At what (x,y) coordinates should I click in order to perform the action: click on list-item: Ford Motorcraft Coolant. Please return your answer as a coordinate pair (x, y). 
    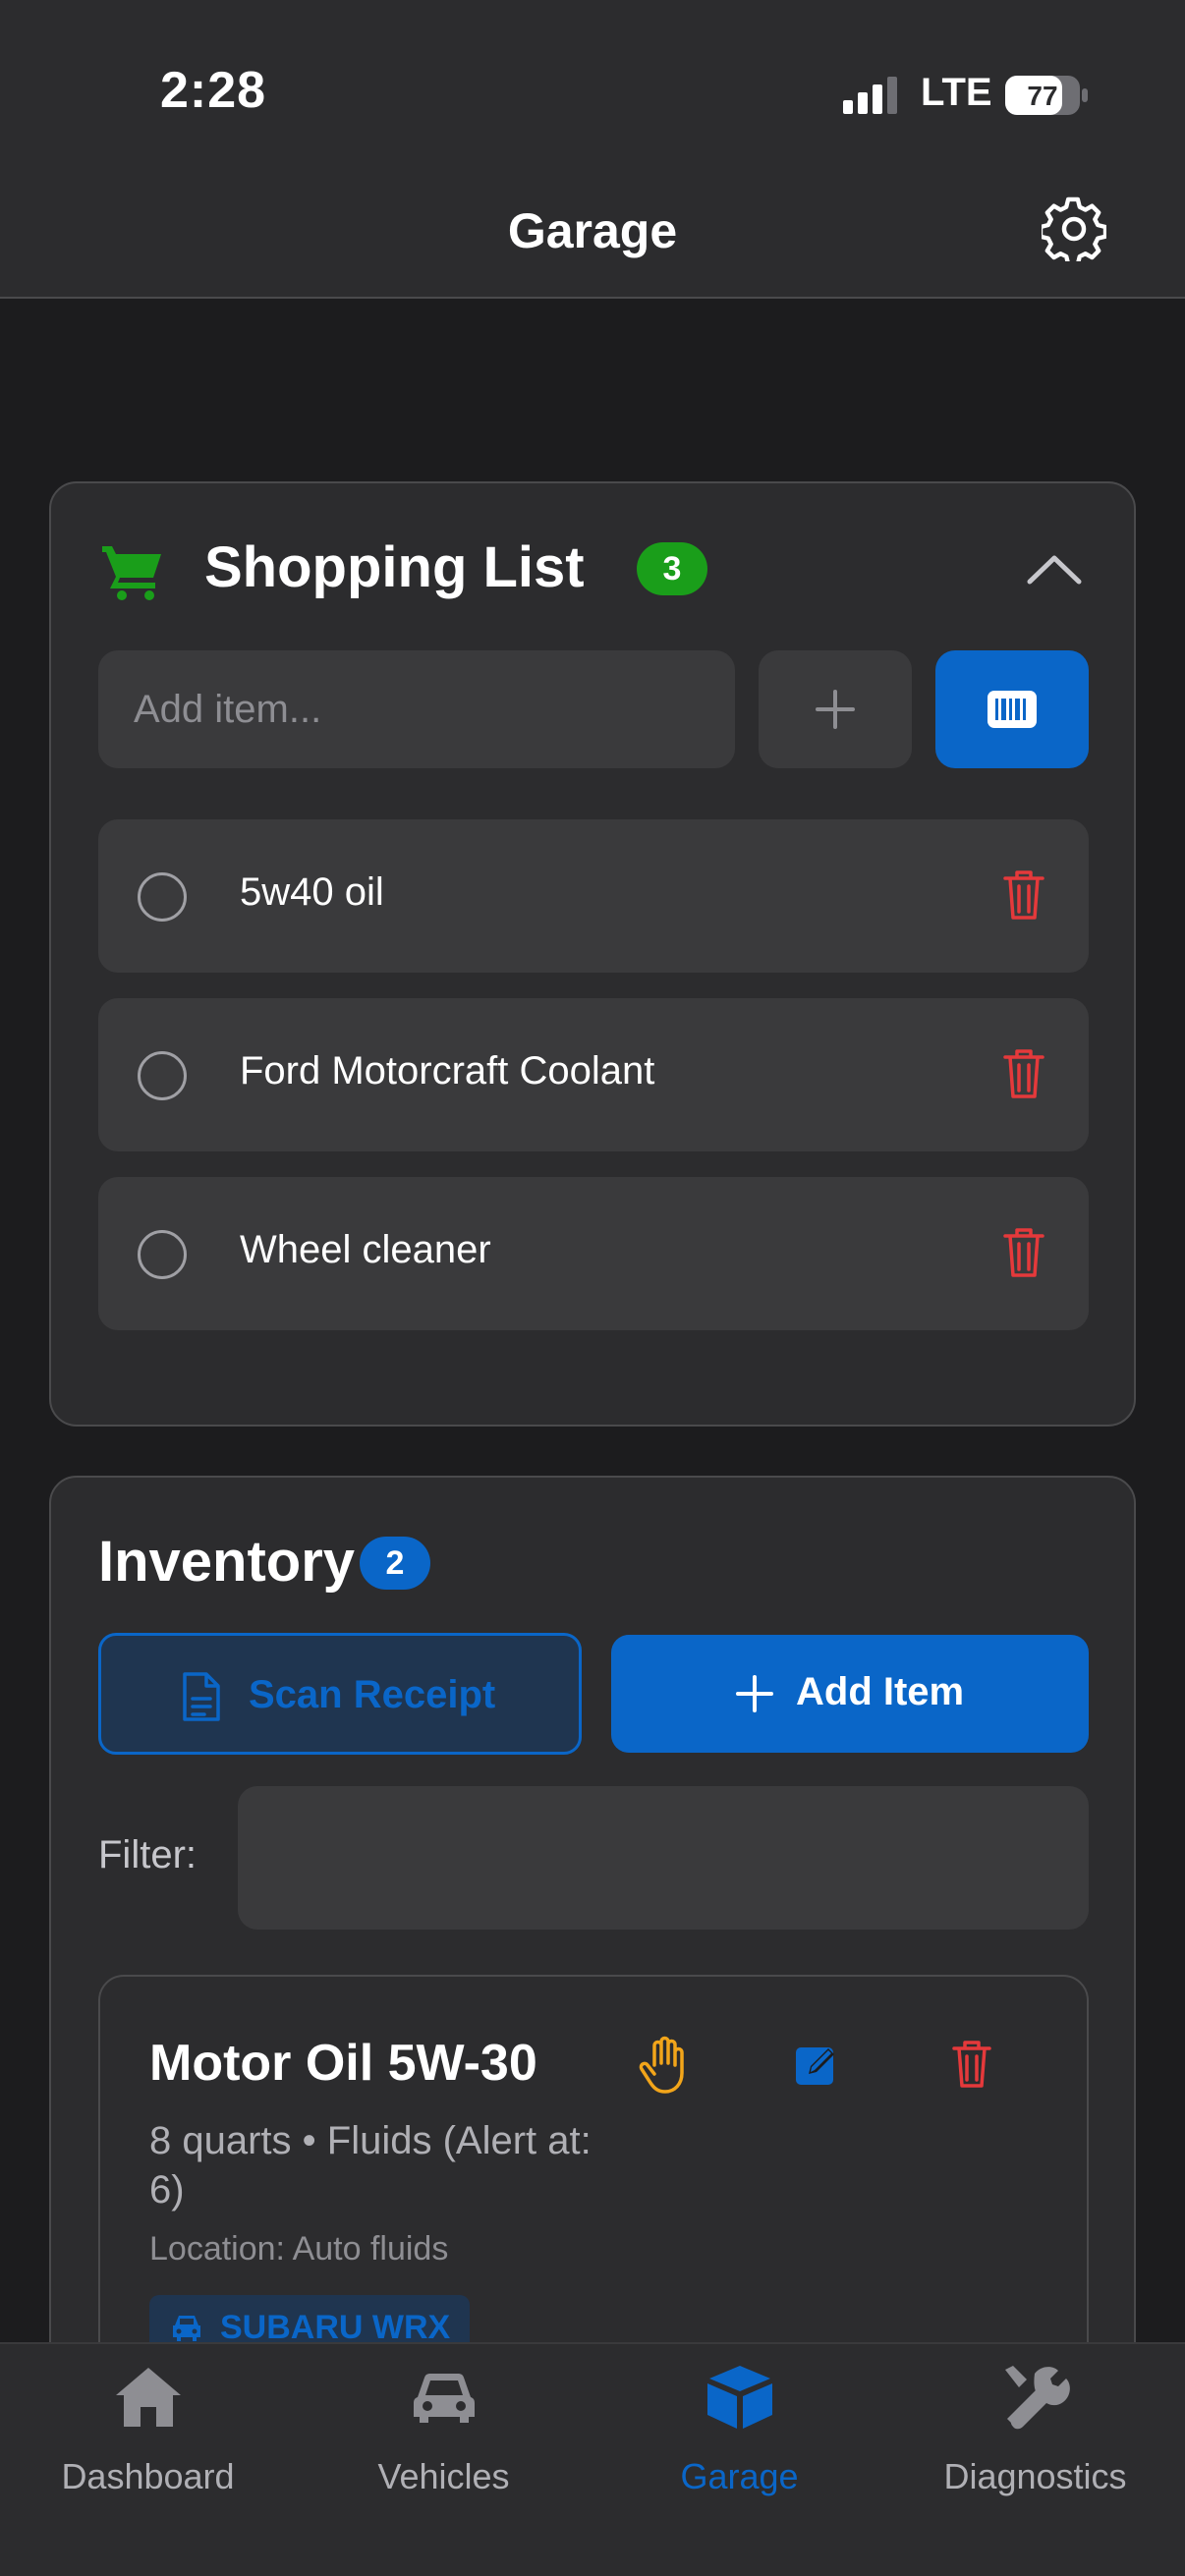
    Looking at the image, I should click on (594, 1074).